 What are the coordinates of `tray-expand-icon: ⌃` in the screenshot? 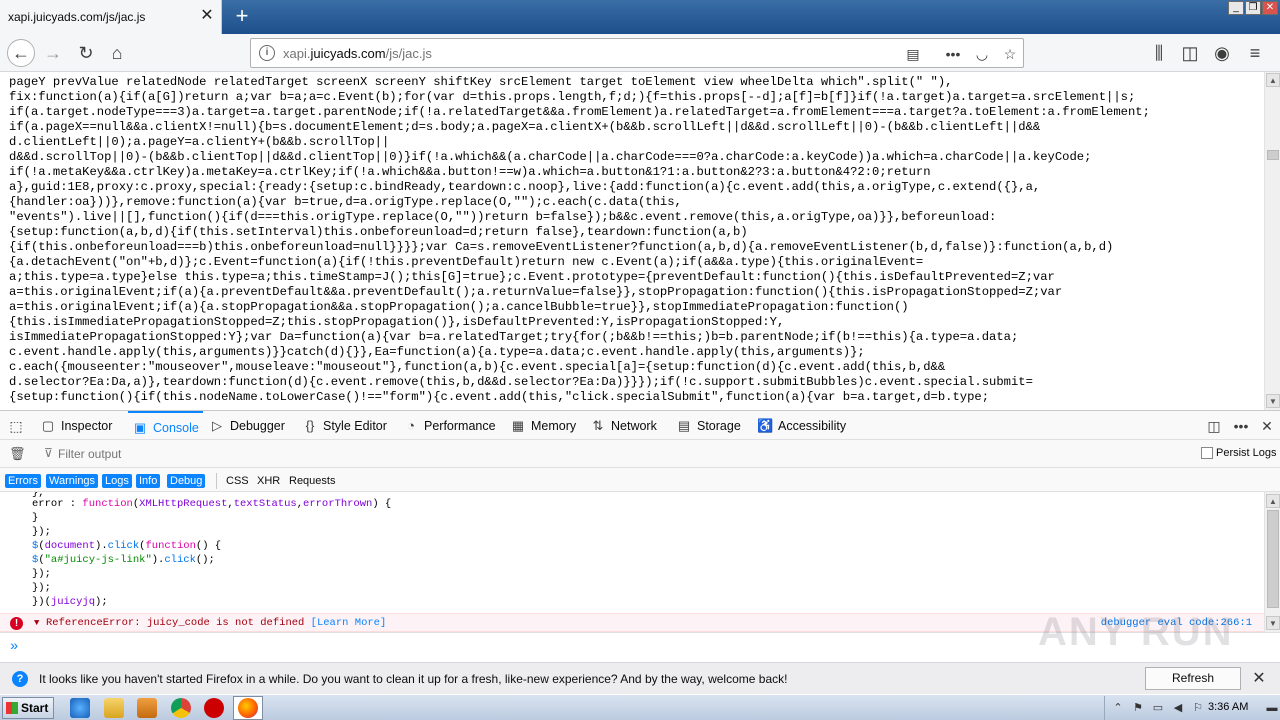 It's located at (1118, 708).